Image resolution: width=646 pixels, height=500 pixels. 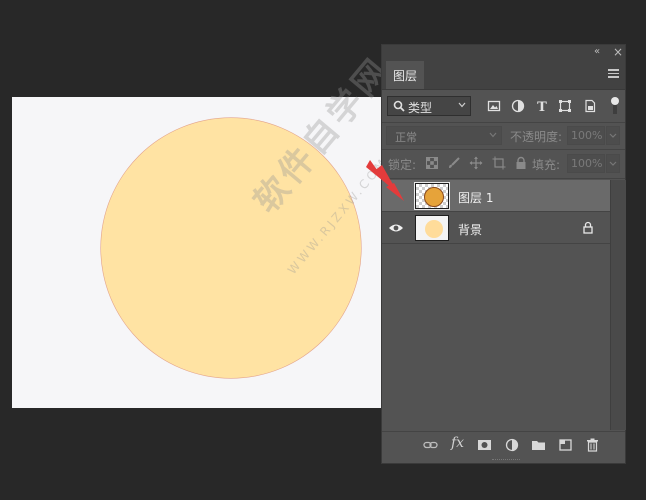 I want to click on lock-row: 锁定: 填充: 100%, so click(x=503, y=163).